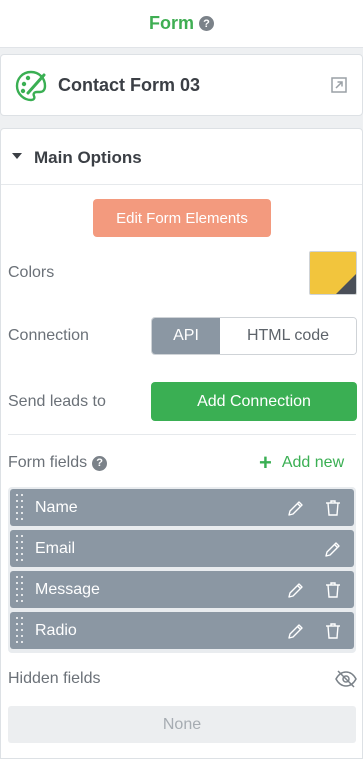 This screenshot has height=759, width=363. I want to click on edit-form-elements-button: Edit Form Elements, so click(182, 218).